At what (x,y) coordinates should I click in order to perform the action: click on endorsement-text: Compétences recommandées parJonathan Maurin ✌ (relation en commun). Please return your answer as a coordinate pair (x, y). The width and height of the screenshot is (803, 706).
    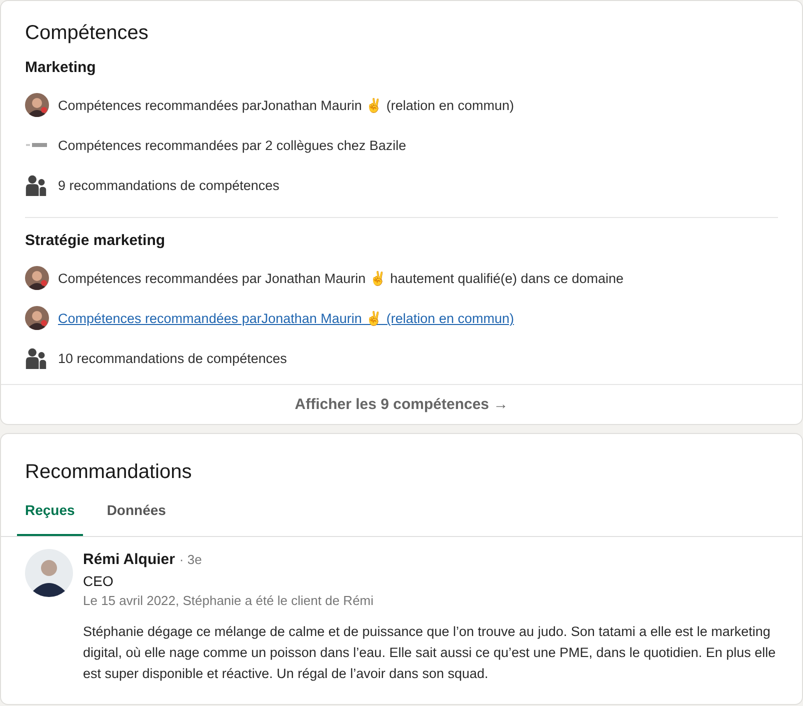
    Looking at the image, I should click on (286, 105).